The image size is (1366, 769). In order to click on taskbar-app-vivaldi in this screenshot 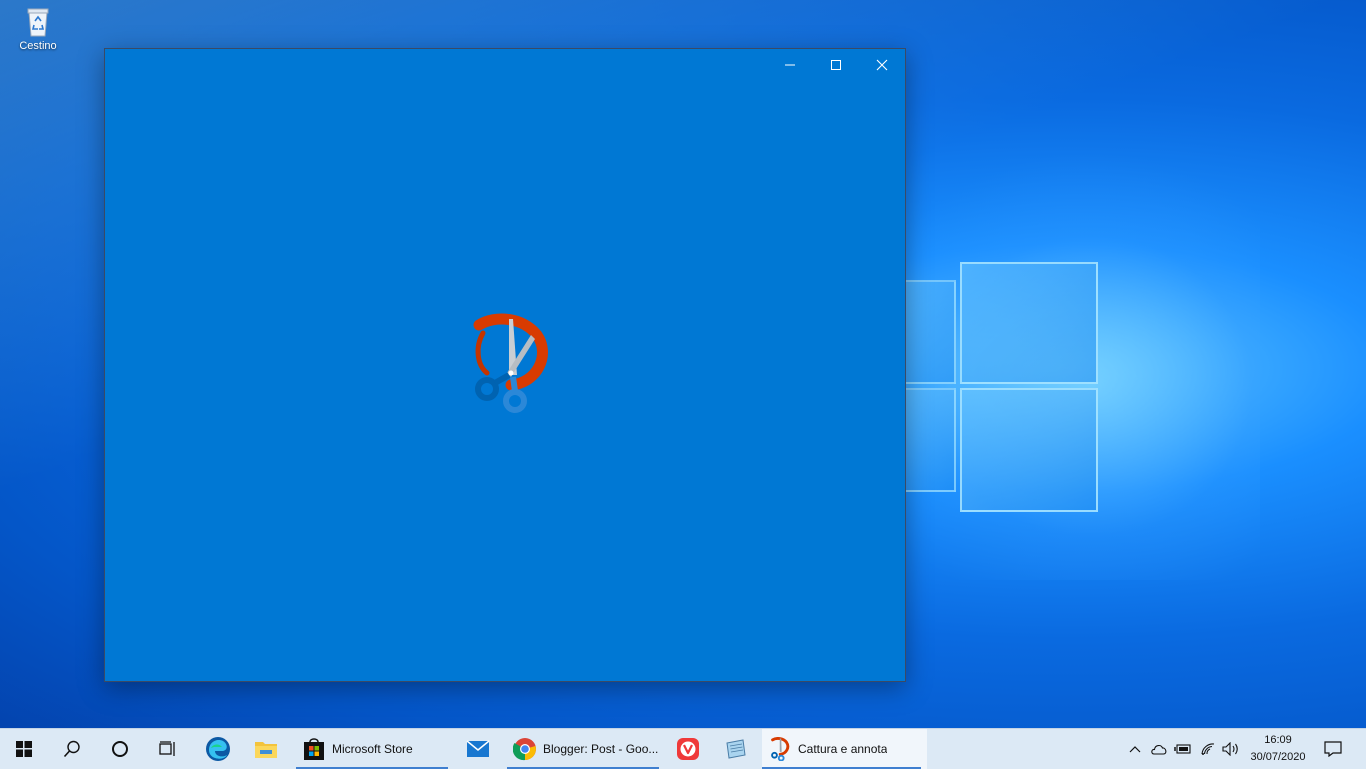, I will do `click(688, 749)`.